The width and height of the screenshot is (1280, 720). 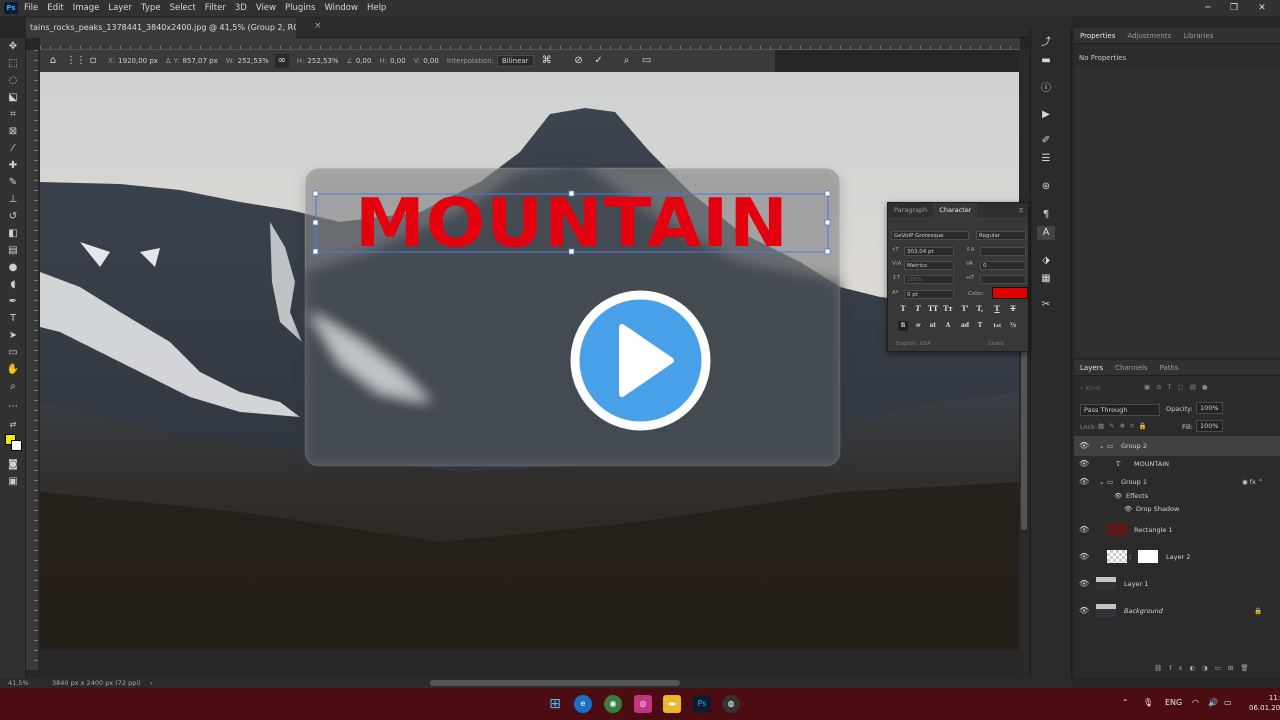 What do you see at coordinates (13, 149) in the screenshot?
I see `eyedropper-tool-icon: ⁄` at bounding box center [13, 149].